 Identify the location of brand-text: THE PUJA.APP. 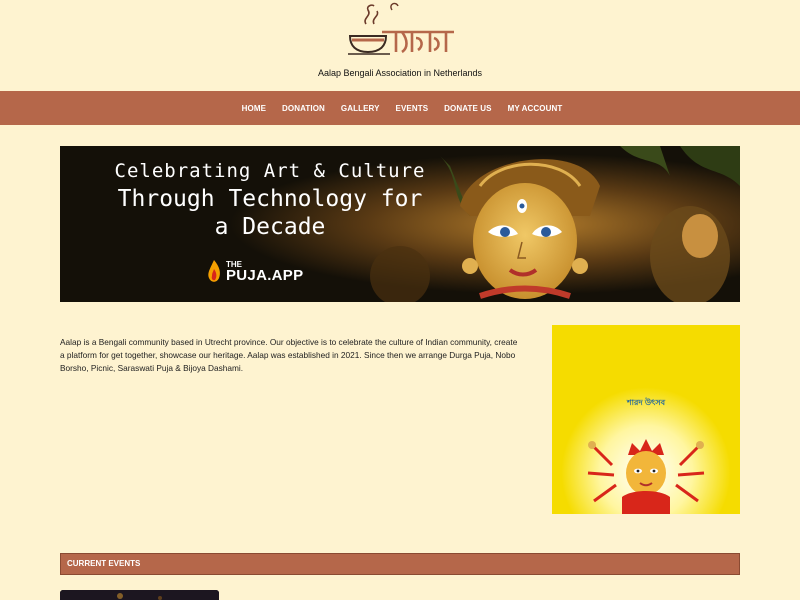
(264, 272).